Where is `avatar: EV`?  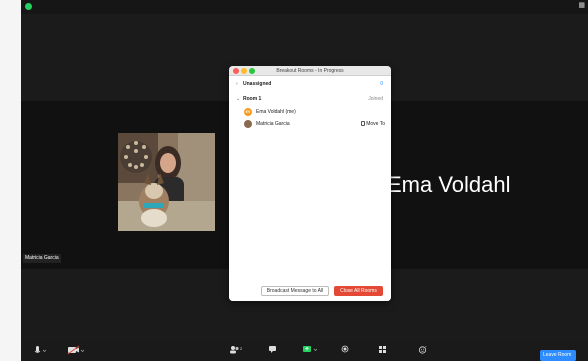
avatar: EV is located at coordinates (248, 112).